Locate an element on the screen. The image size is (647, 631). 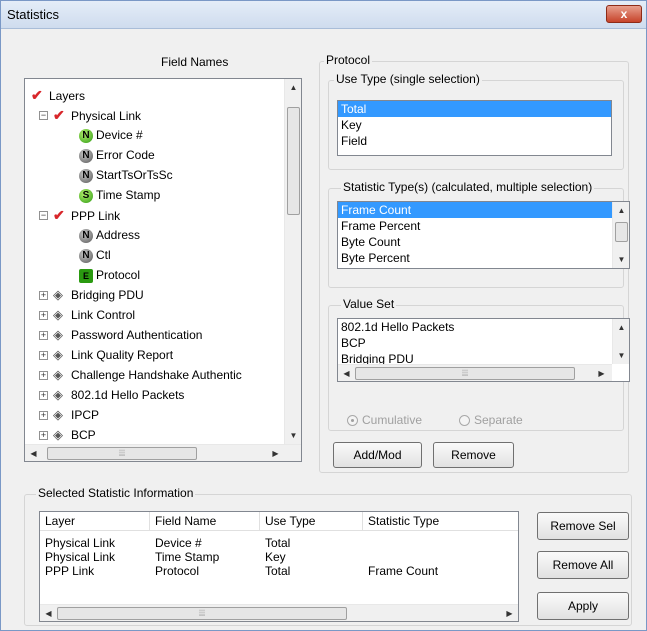
column-header-statistic-type: Statistic Type is located at coordinates (440, 521).